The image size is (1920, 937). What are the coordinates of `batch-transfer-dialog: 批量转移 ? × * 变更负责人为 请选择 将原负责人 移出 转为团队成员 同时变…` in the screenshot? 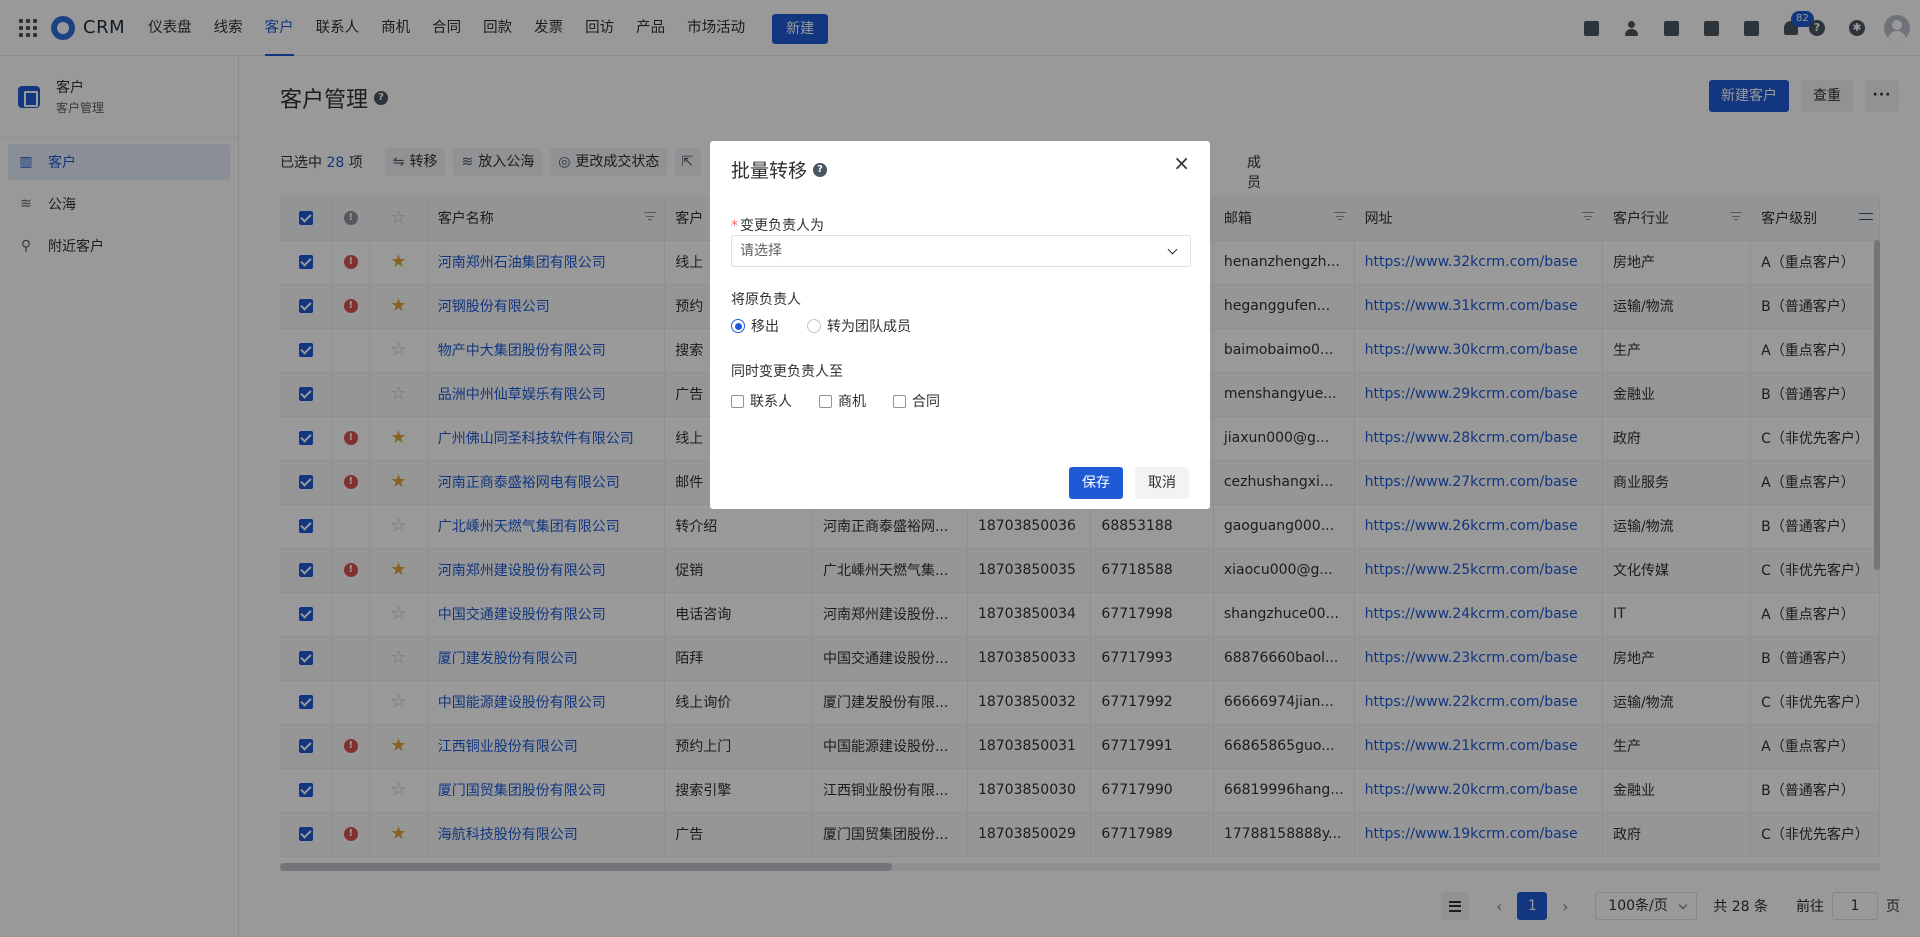 It's located at (960, 325).